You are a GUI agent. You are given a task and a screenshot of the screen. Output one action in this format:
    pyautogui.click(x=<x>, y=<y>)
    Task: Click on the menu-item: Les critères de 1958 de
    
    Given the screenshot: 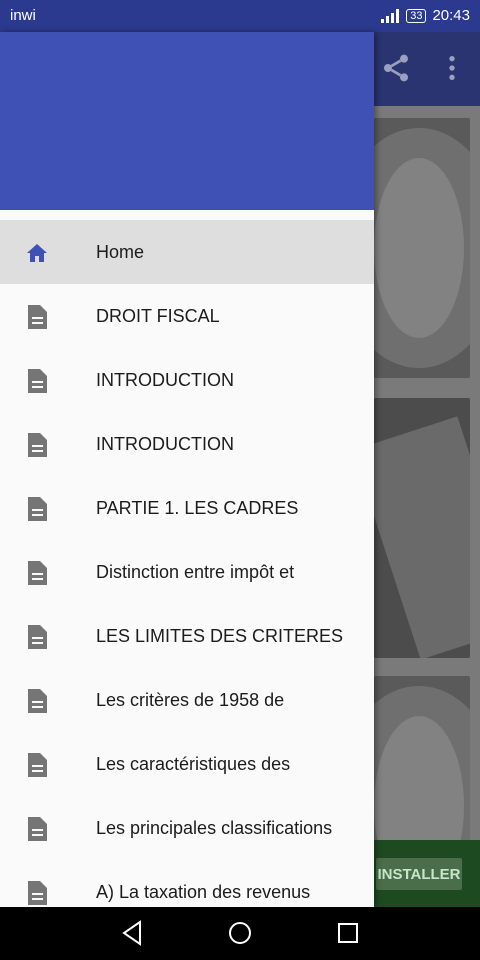 What is the action you would take?
    pyautogui.click(x=187, y=700)
    